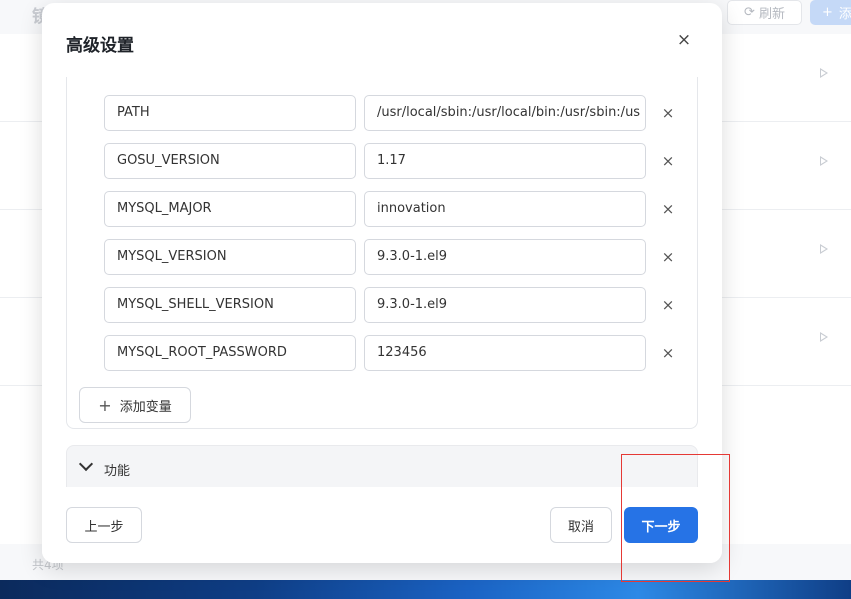 The width and height of the screenshot is (851, 599). I want to click on close-icon: ×, so click(684, 40).